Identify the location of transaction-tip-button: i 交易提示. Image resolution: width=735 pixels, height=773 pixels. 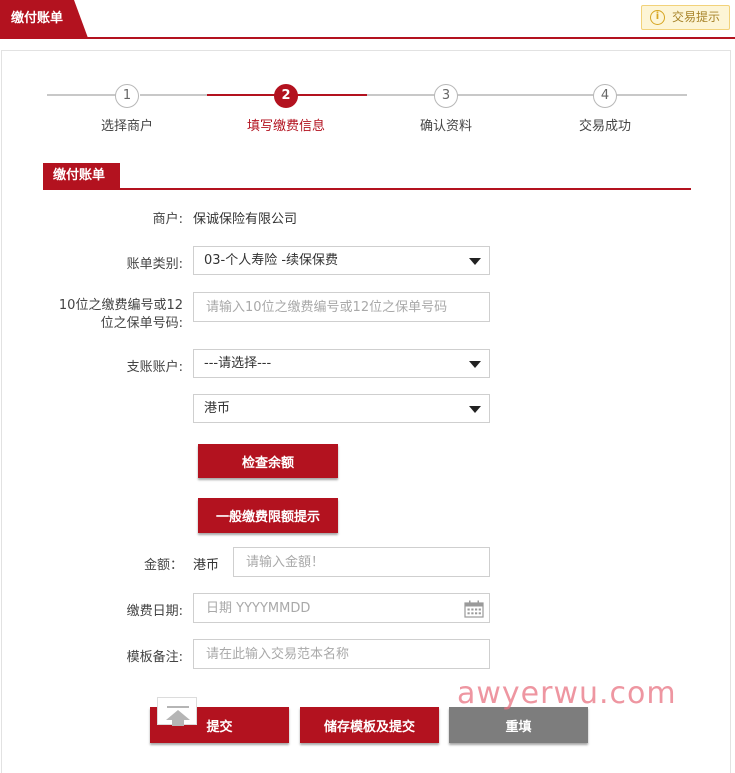
(685, 17).